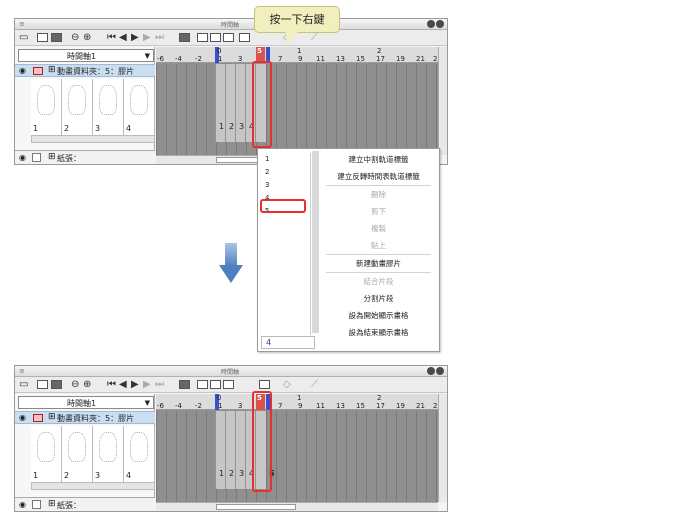  I want to click on menu-item-new-animation-cel: 新建動畫膠片, so click(378, 263).